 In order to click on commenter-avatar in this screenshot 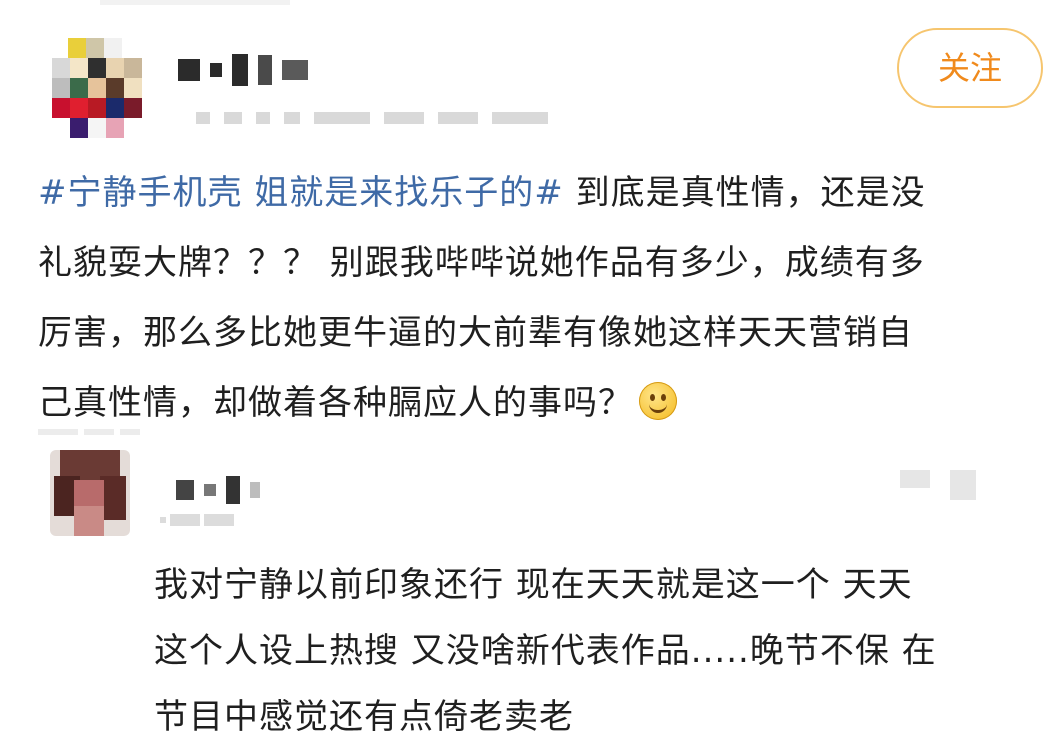, I will do `click(90, 493)`.